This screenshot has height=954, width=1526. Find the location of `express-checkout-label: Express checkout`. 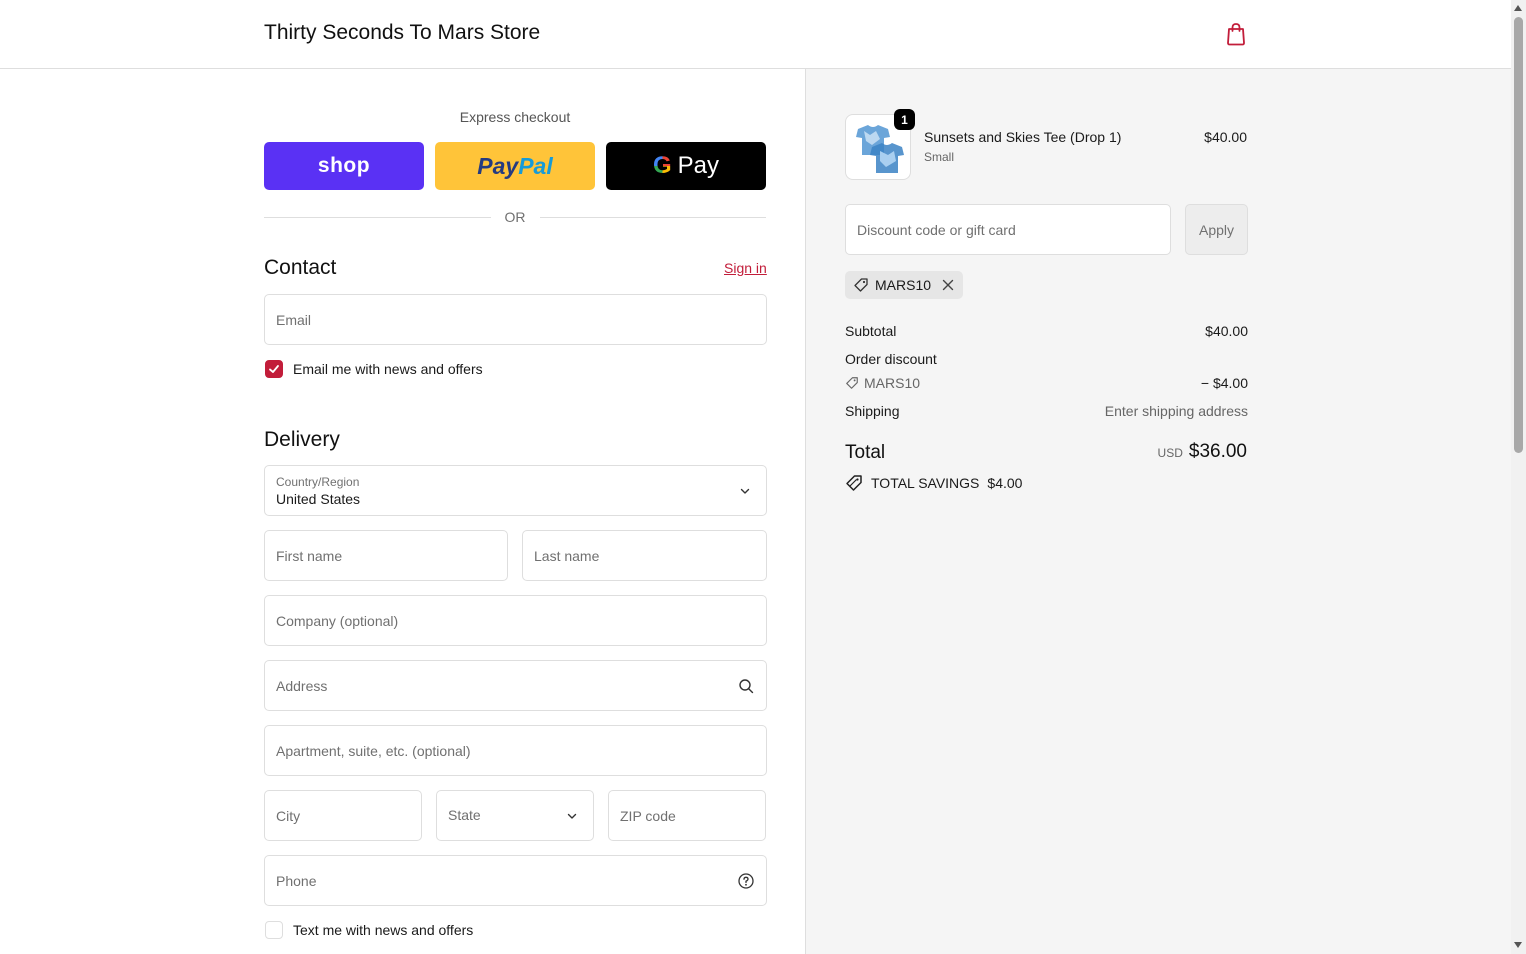

express-checkout-label: Express checkout is located at coordinates (515, 117).